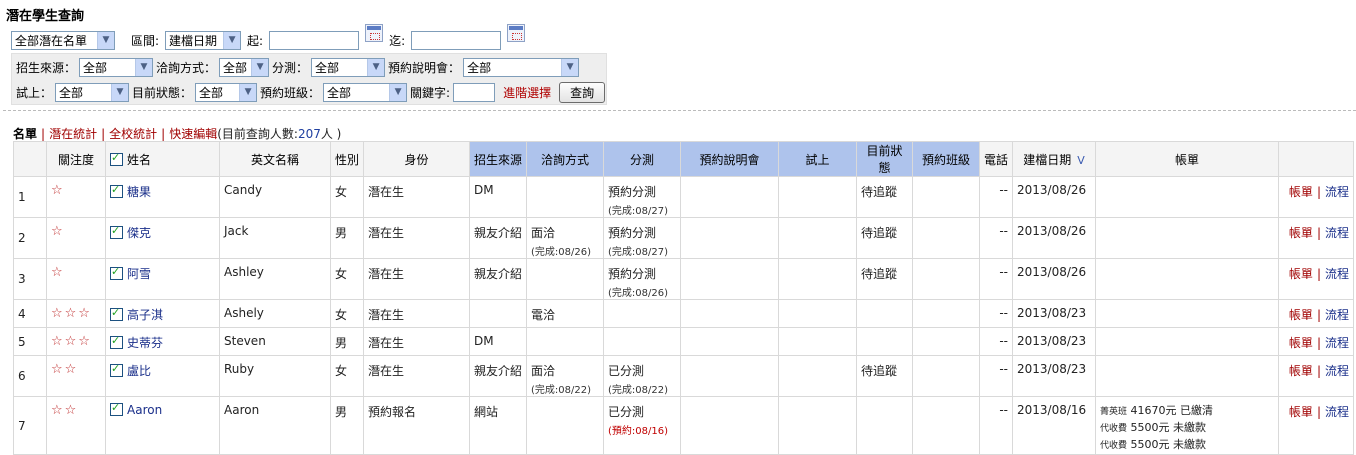  I want to click on name-cell: 糖果, so click(162, 197).